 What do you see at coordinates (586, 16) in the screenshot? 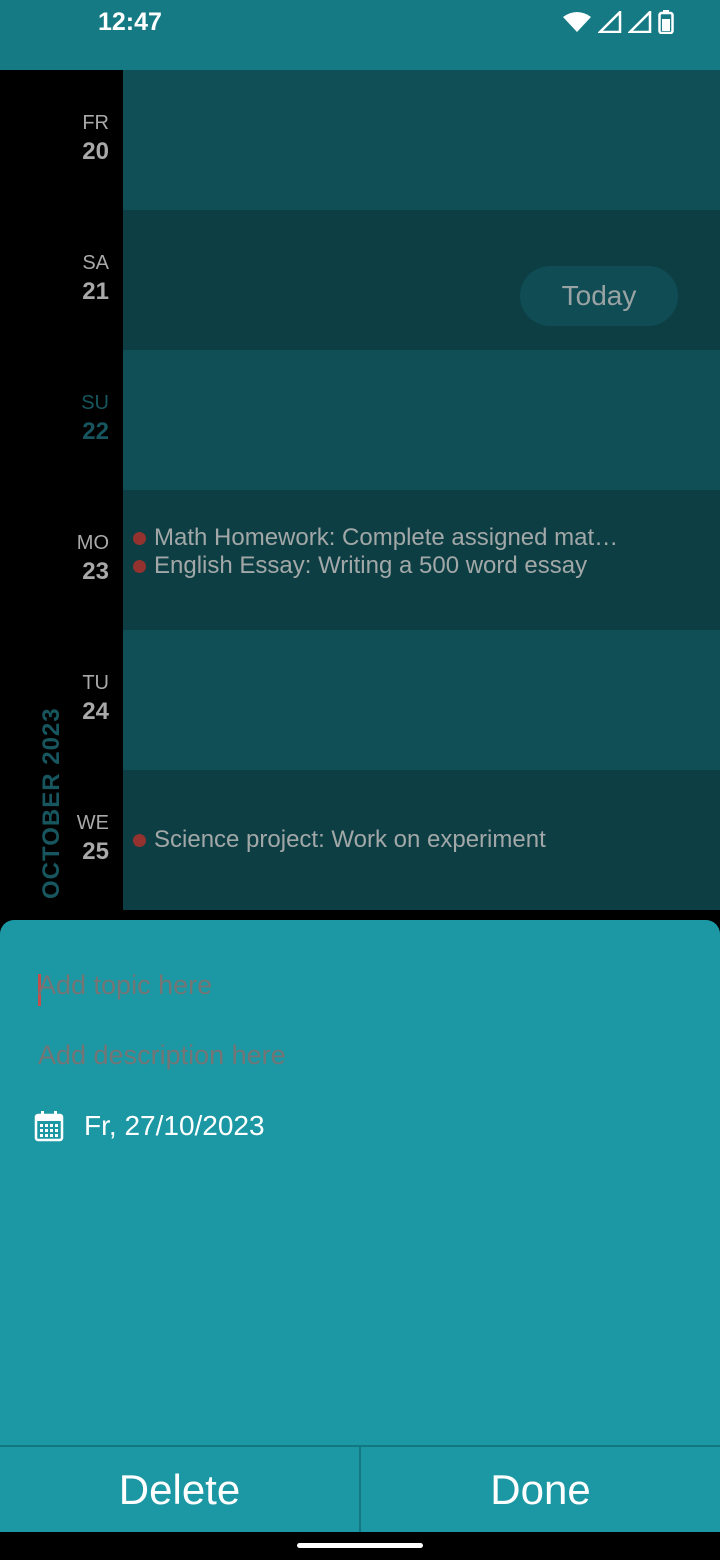
I see `svg-text: x` at bounding box center [586, 16].